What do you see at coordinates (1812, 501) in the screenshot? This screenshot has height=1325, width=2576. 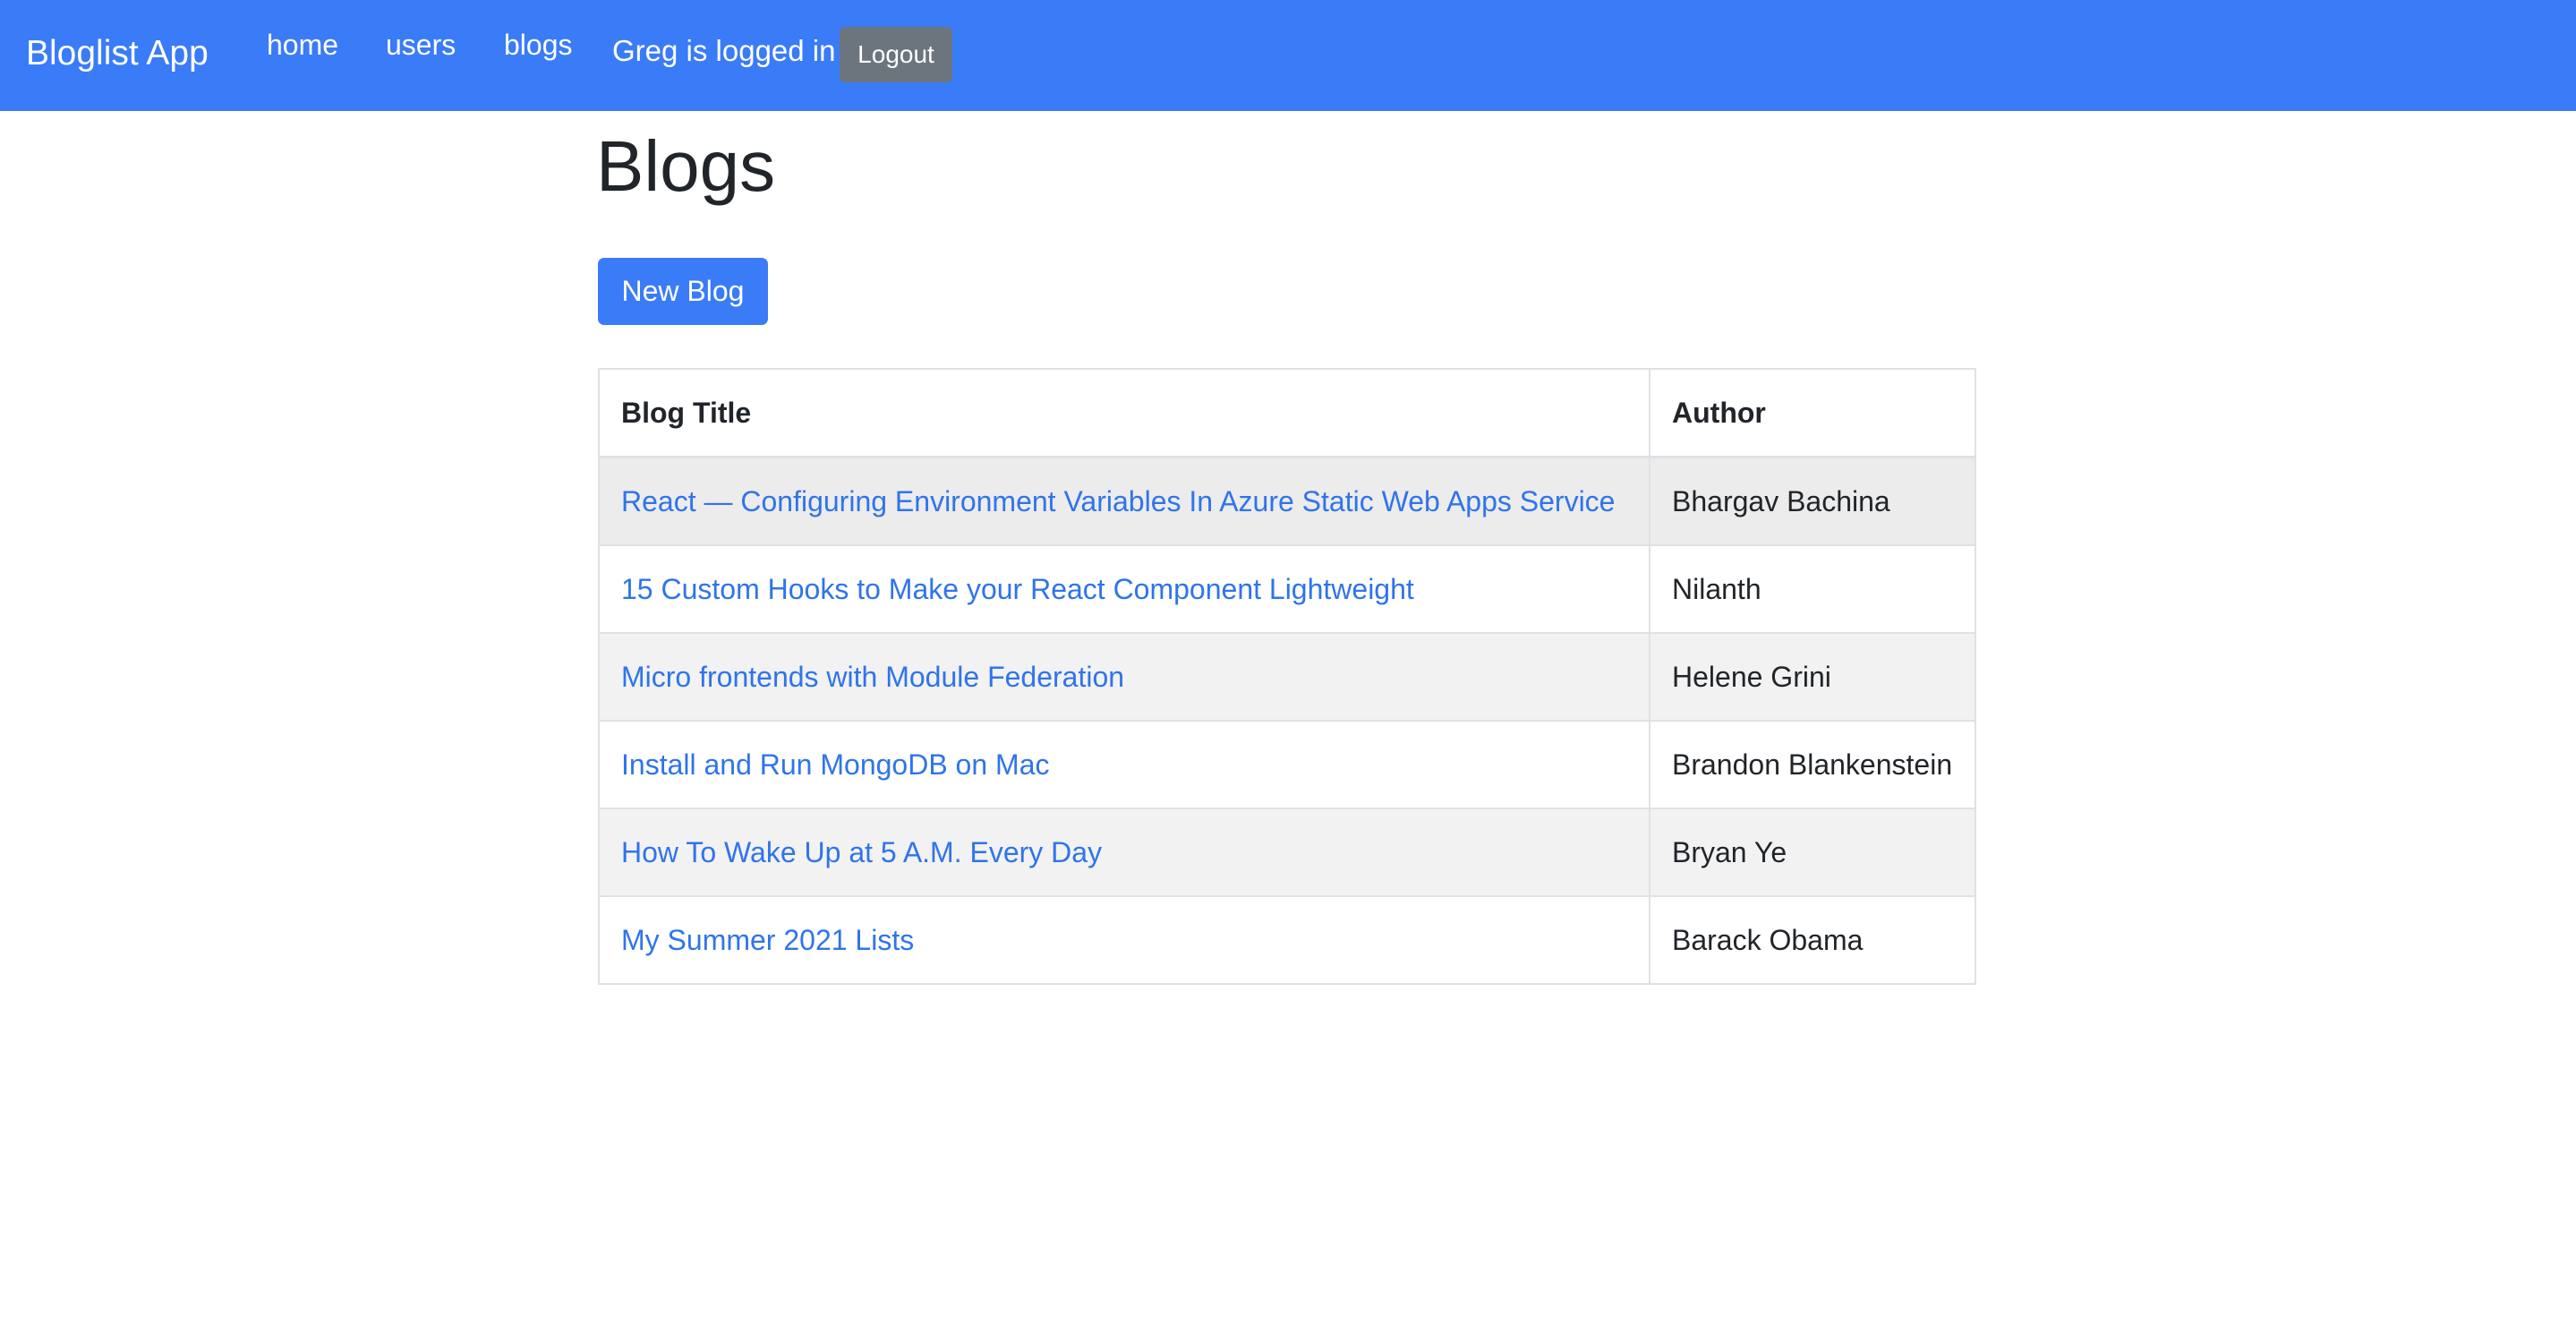 I see `blog-author-cell: Bhargav Bachina` at bounding box center [1812, 501].